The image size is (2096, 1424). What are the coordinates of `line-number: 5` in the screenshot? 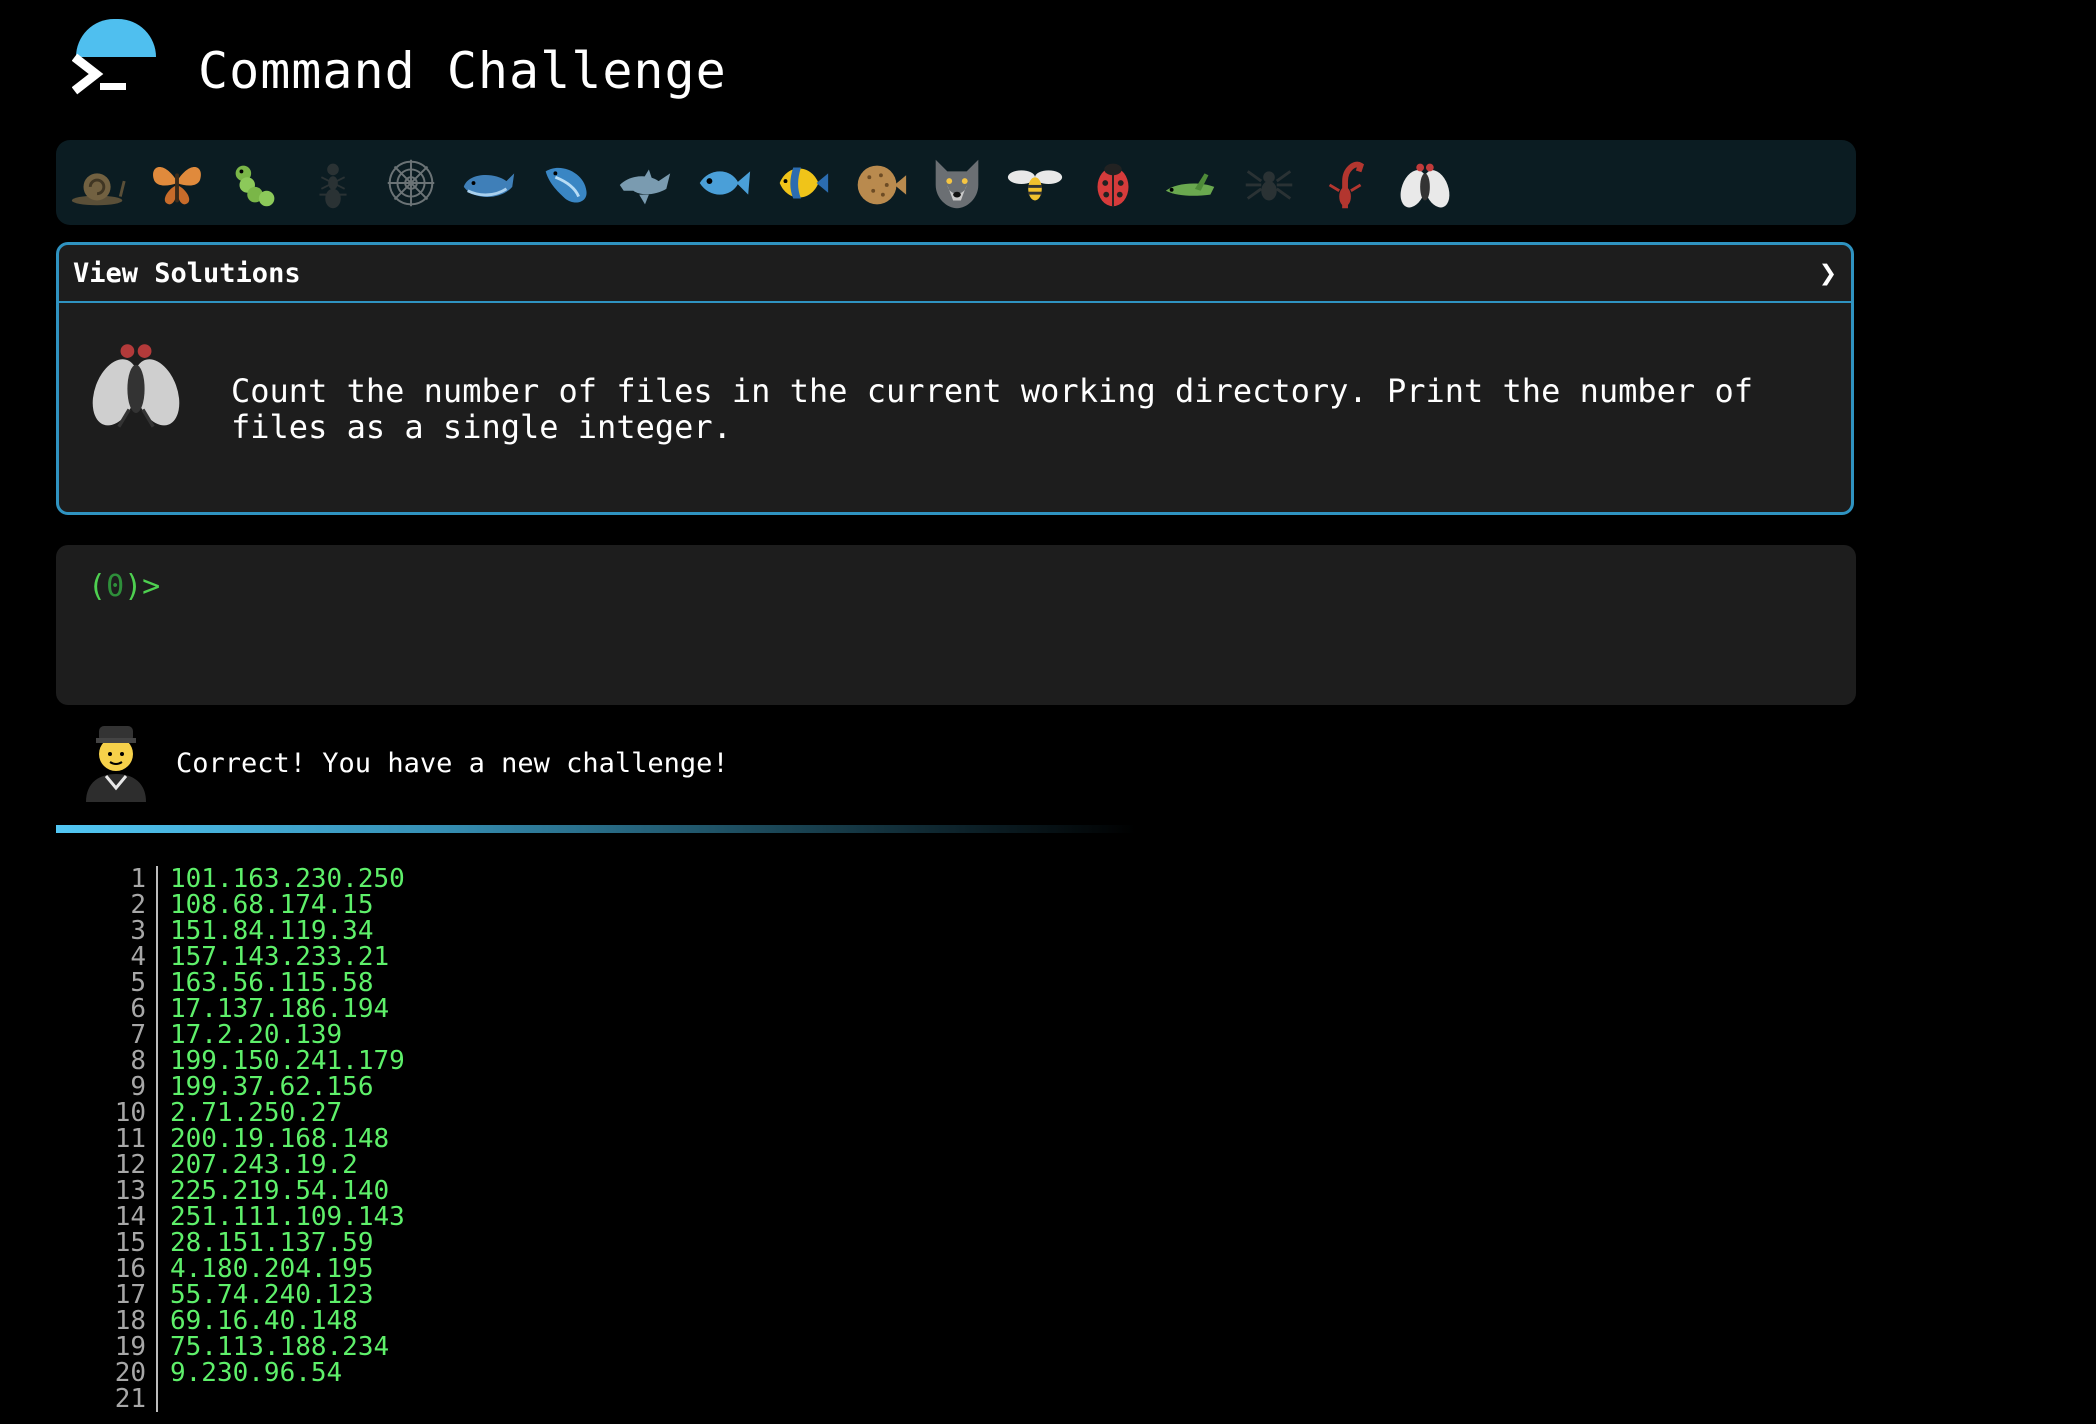 It's located at (134, 983).